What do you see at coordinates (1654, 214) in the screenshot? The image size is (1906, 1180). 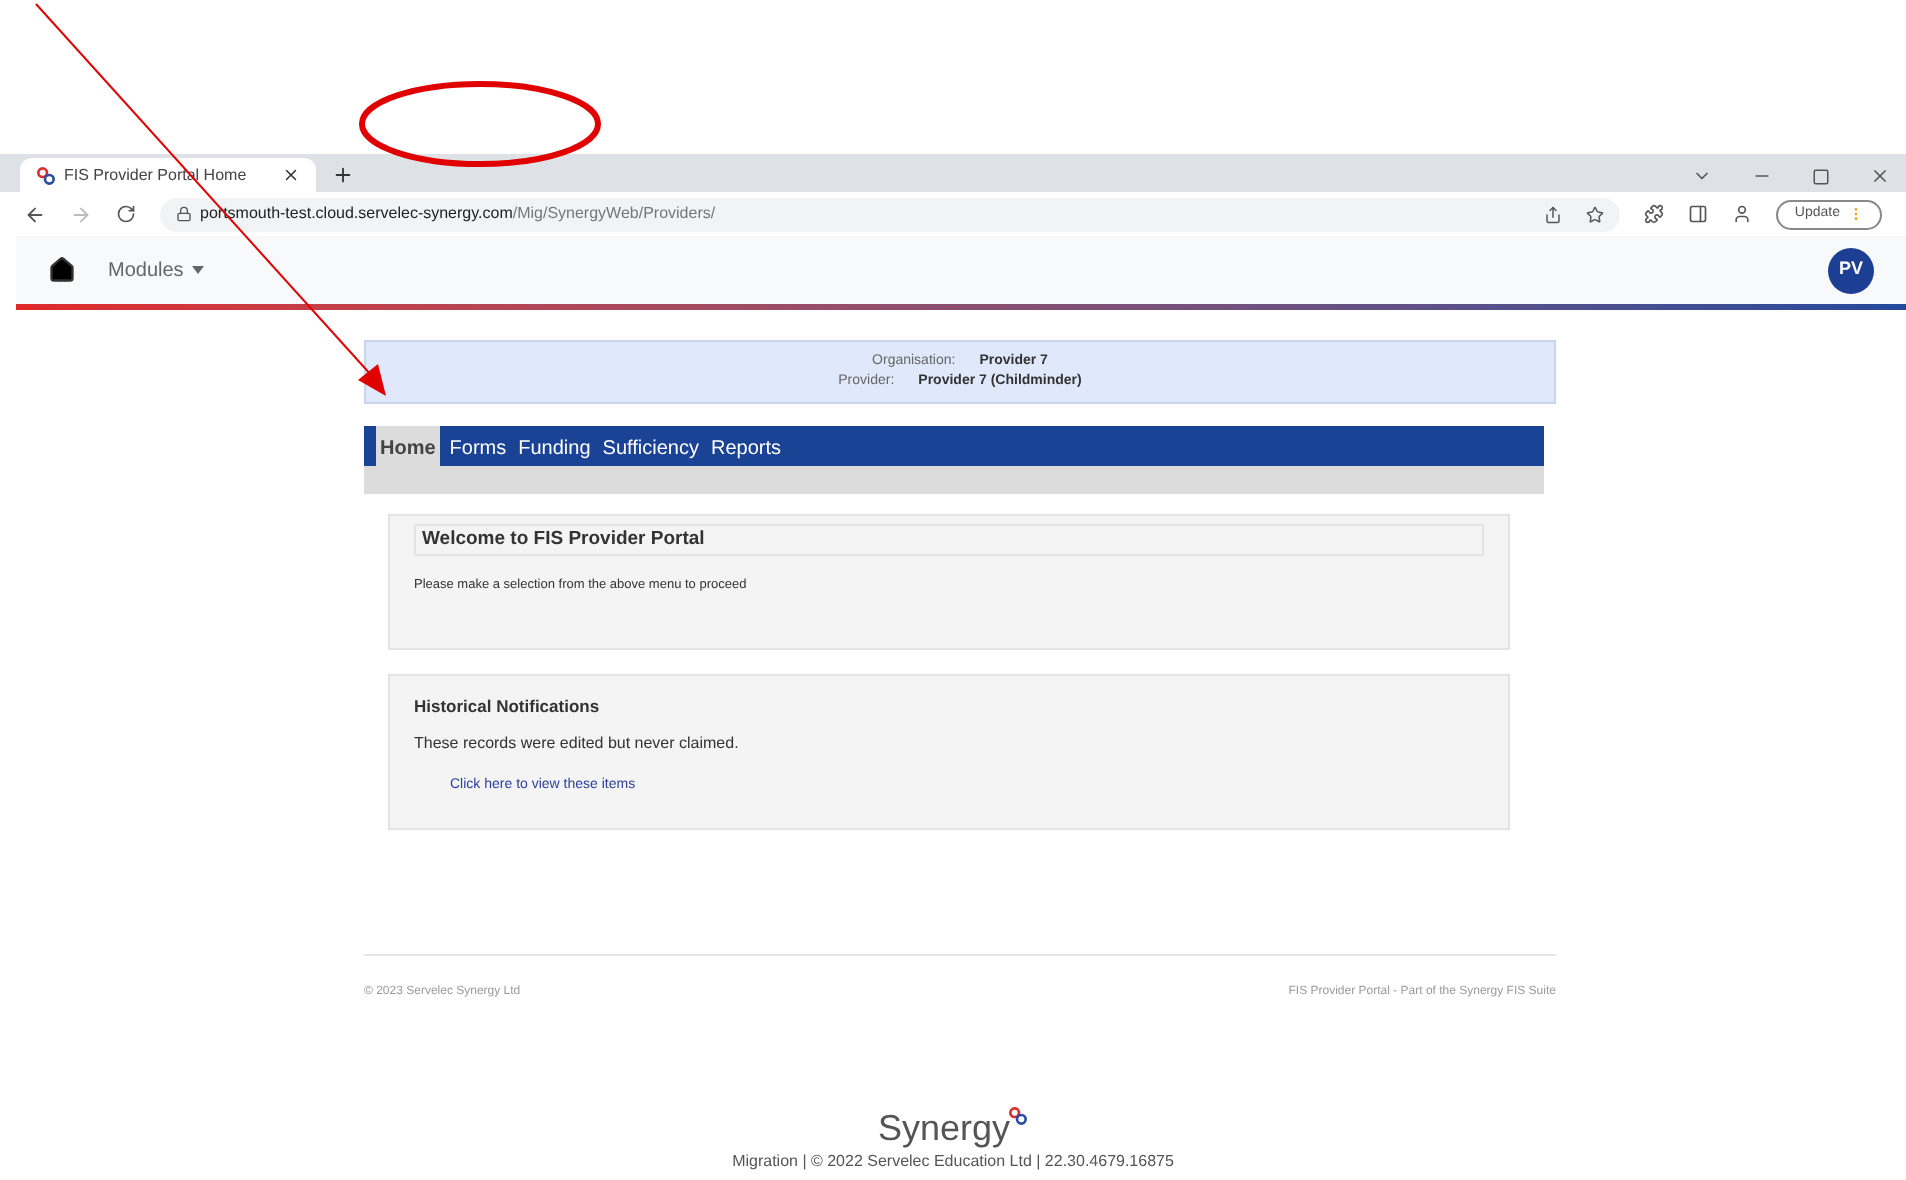 I see `extensions-icon` at bounding box center [1654, 214].